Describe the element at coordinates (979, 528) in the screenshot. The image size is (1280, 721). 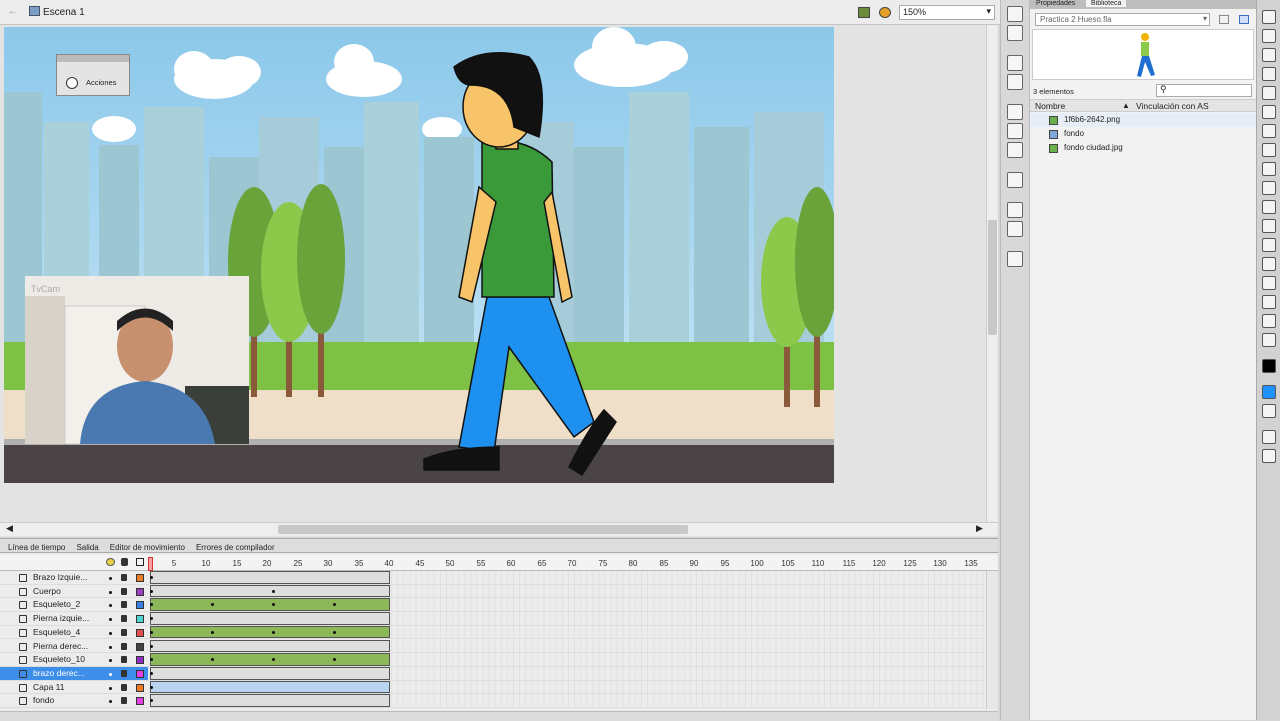
I see `scroll-right-icon: ▶` at that location.